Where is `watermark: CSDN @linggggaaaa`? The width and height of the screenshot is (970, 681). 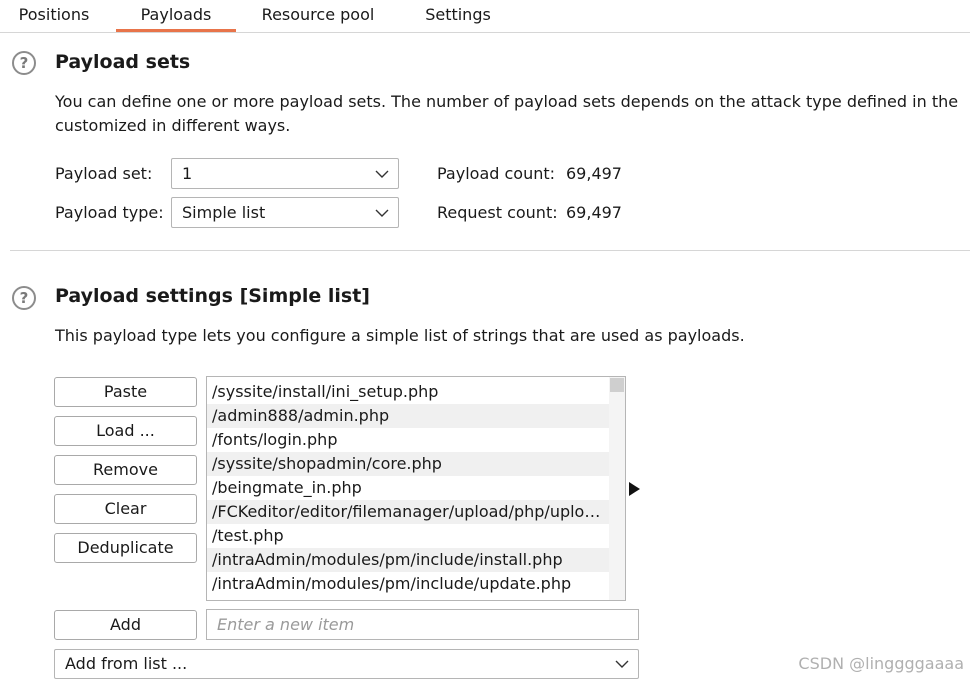 watermark: CSDN @linggggaaaa is located at coordinates (881, 663).